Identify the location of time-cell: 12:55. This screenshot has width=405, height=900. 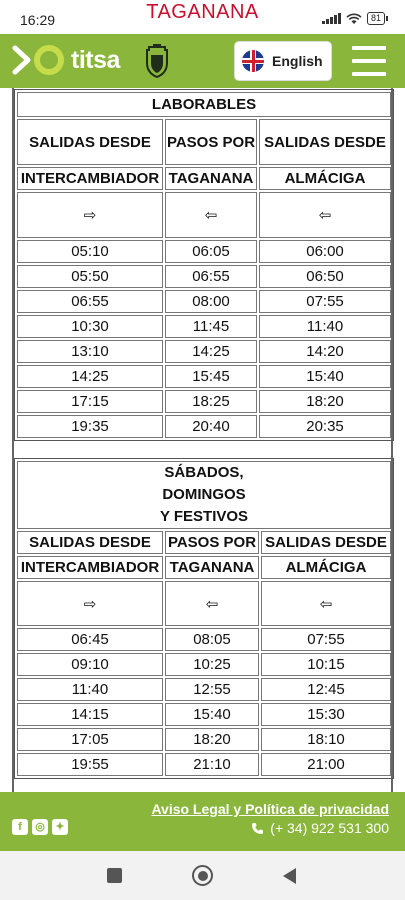
(212, 689).